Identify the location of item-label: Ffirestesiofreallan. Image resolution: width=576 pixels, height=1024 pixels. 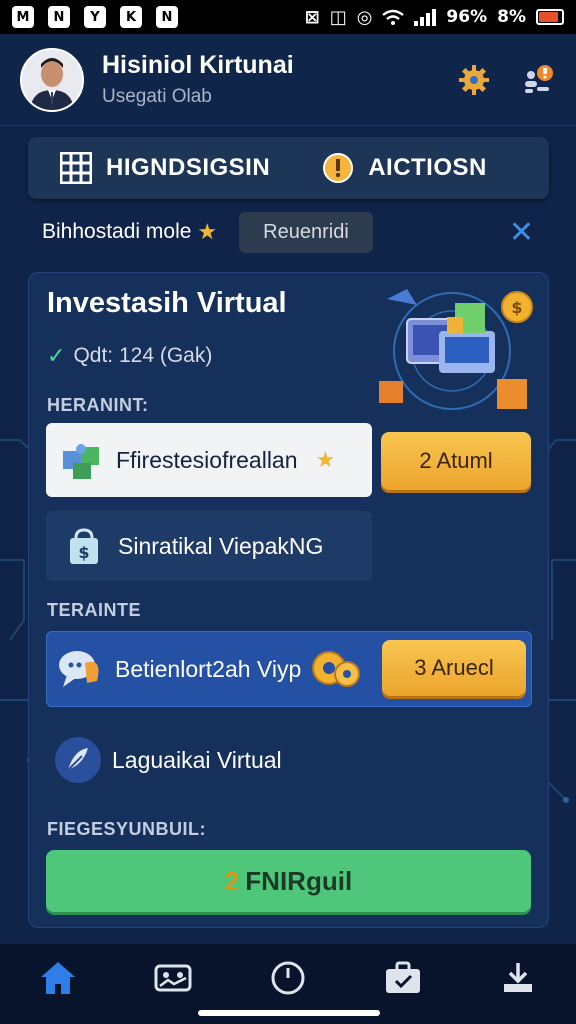
(207, 459).